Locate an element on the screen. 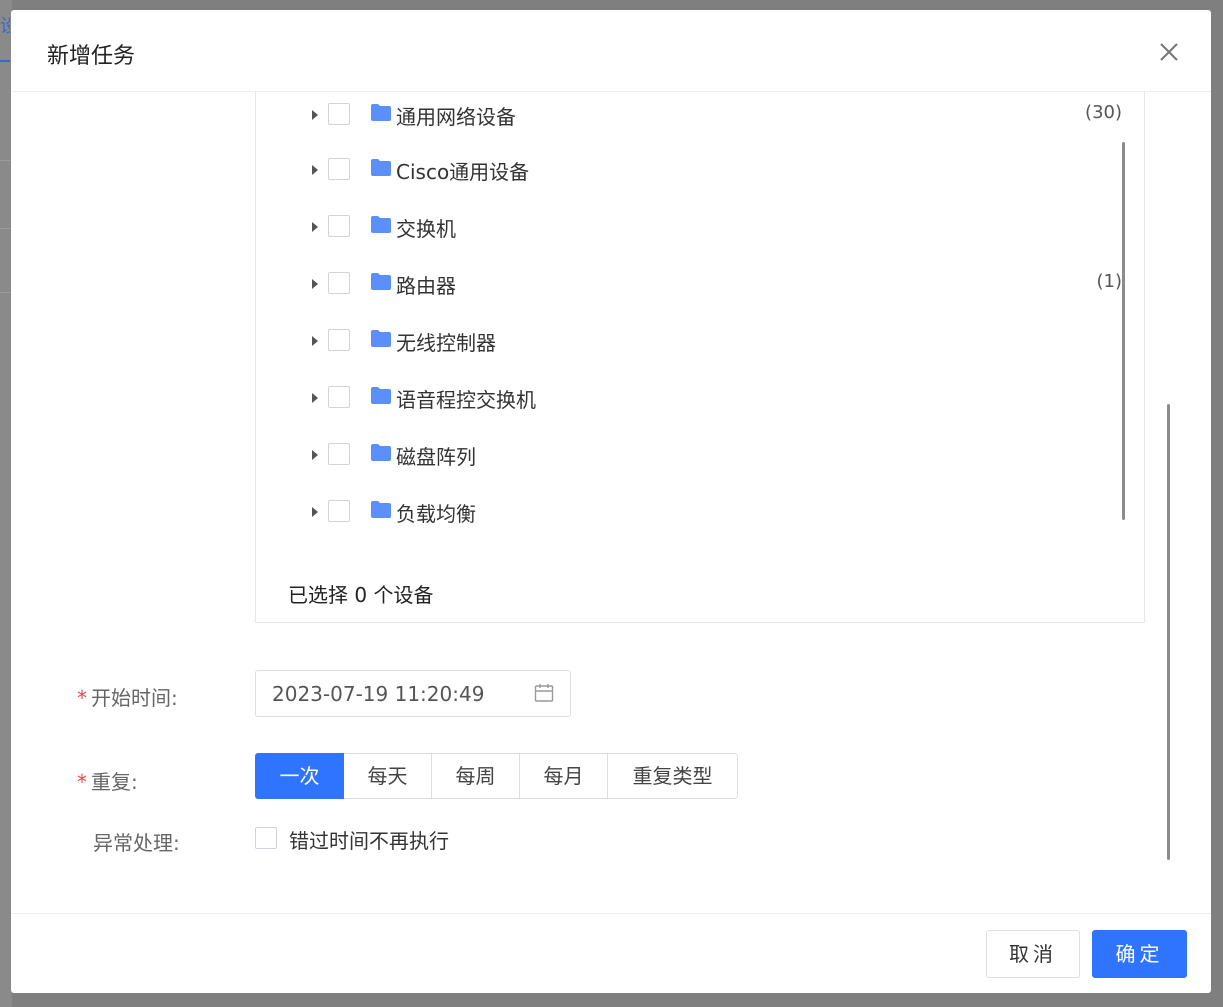 The image size is (1223, 1007). tree-item-count: (30) is located at coordinates (1103, 112).